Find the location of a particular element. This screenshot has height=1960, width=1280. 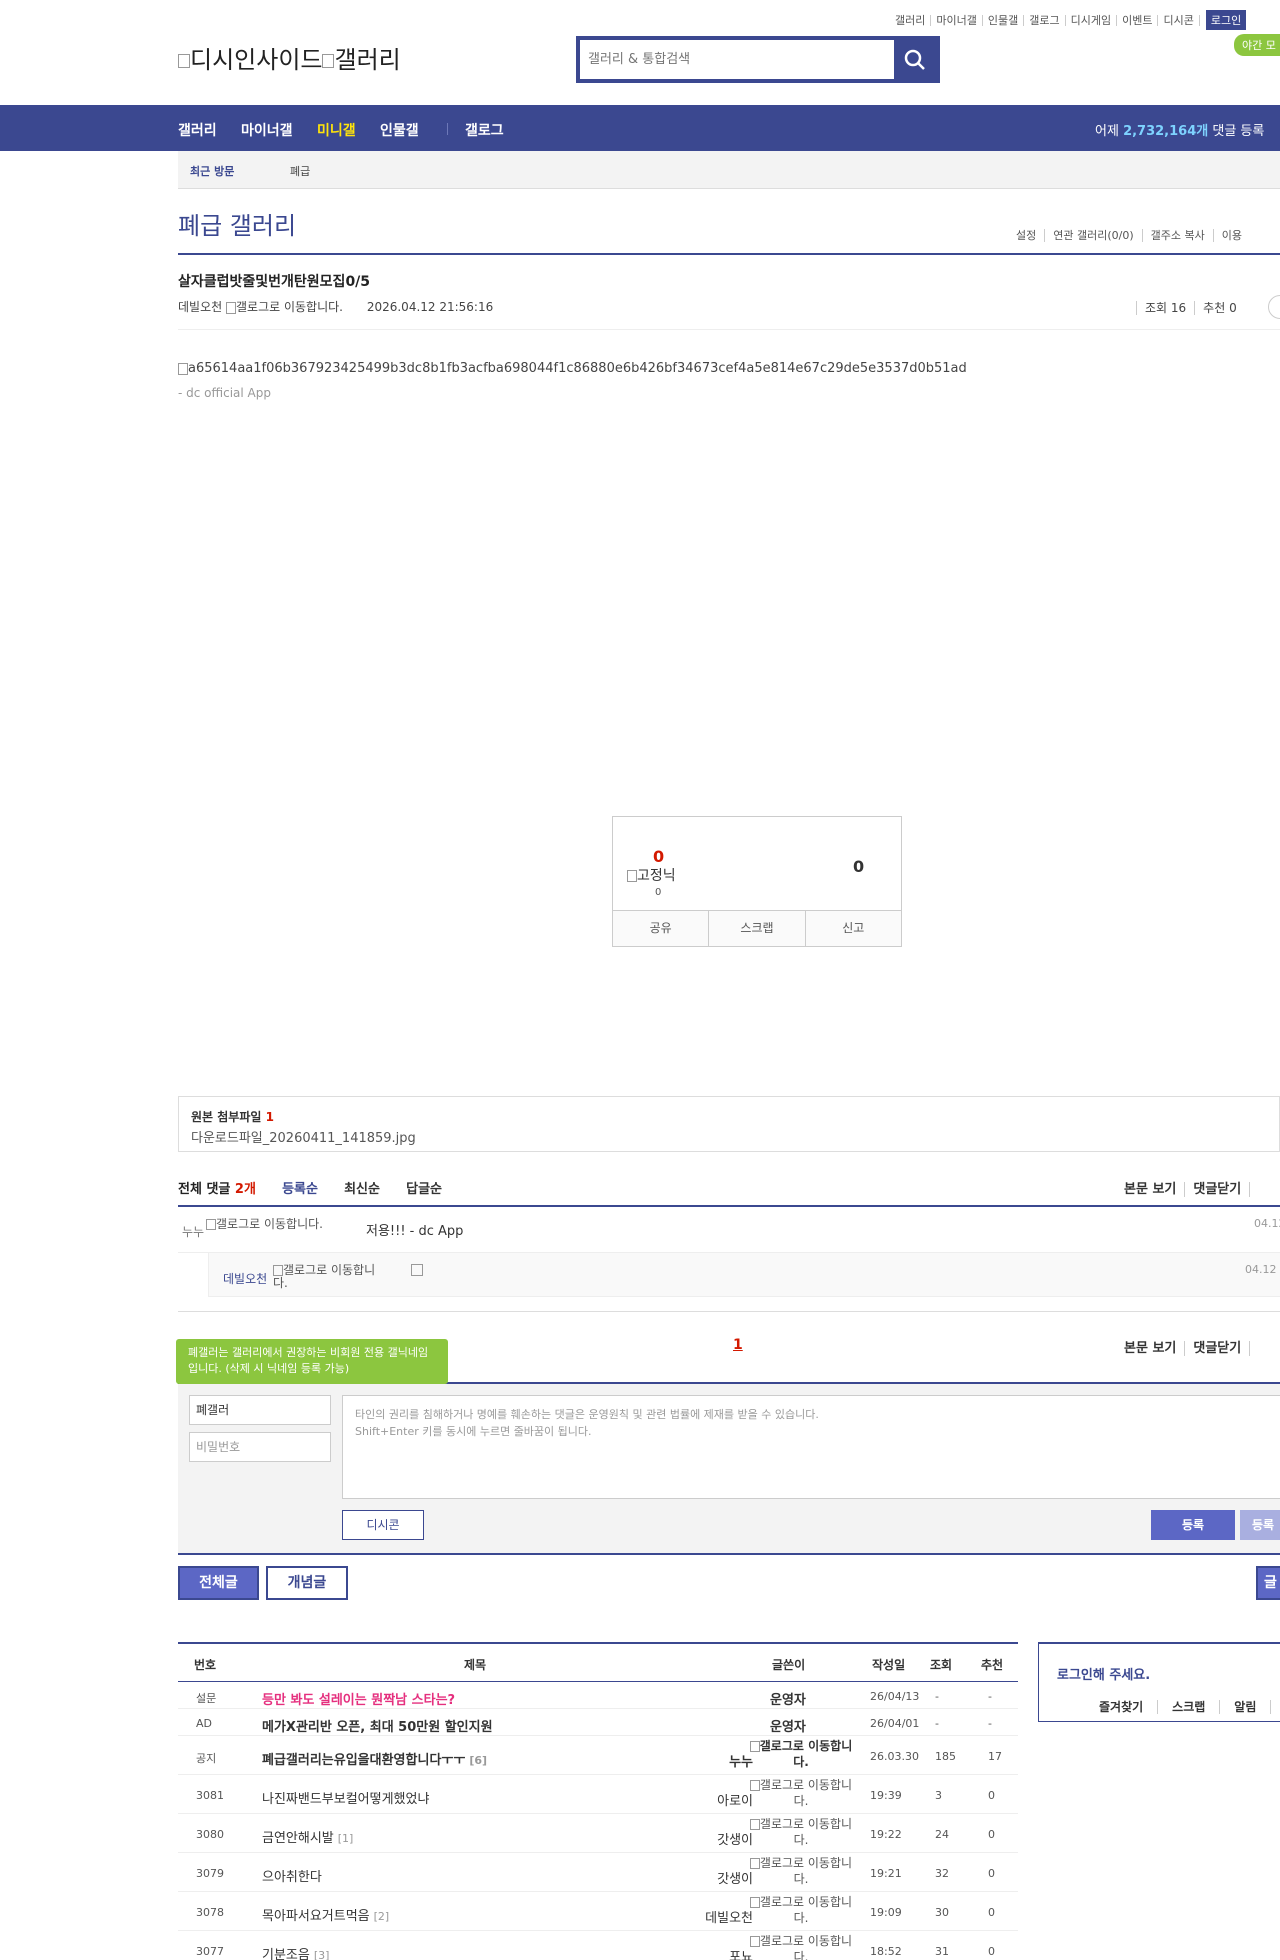

usage-link: 이용 is located at coordinates (1232, 235).